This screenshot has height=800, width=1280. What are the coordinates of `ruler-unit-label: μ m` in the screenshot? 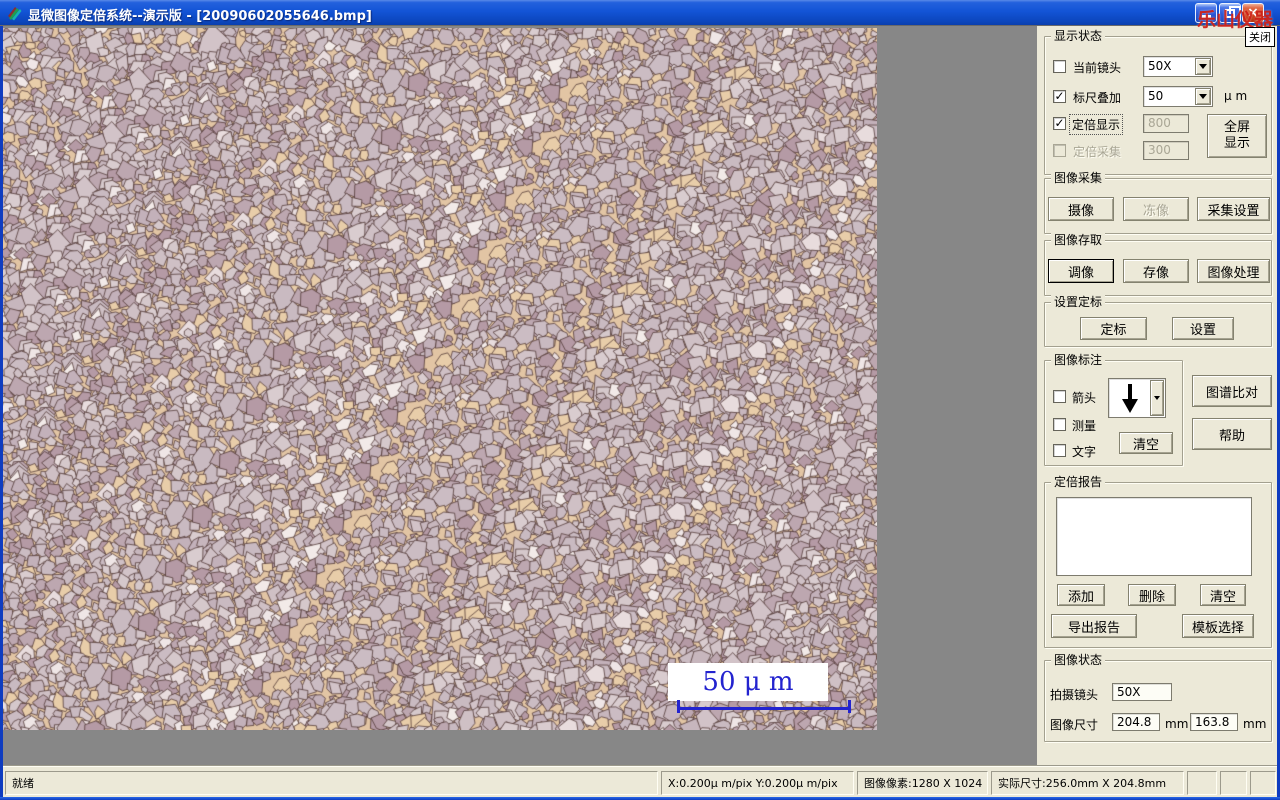 It's located at (1236, 96).